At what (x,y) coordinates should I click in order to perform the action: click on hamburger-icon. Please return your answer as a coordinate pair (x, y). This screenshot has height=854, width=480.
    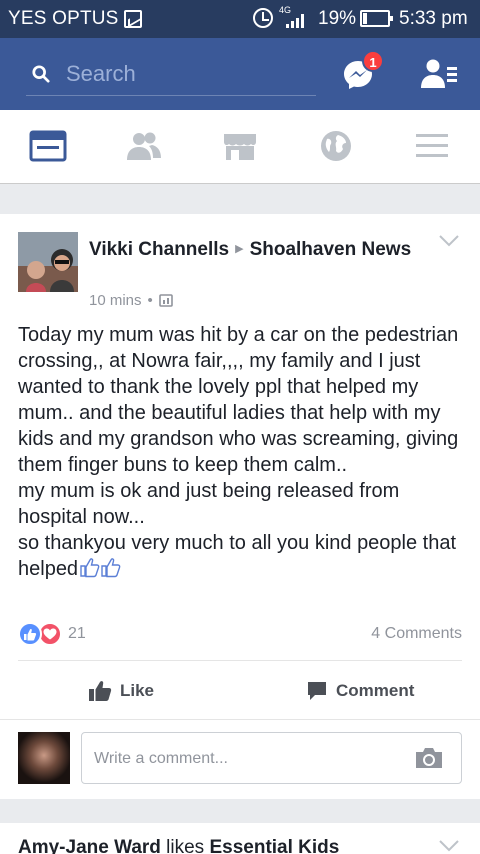
    Looking at the image, I should click on (432, 145).